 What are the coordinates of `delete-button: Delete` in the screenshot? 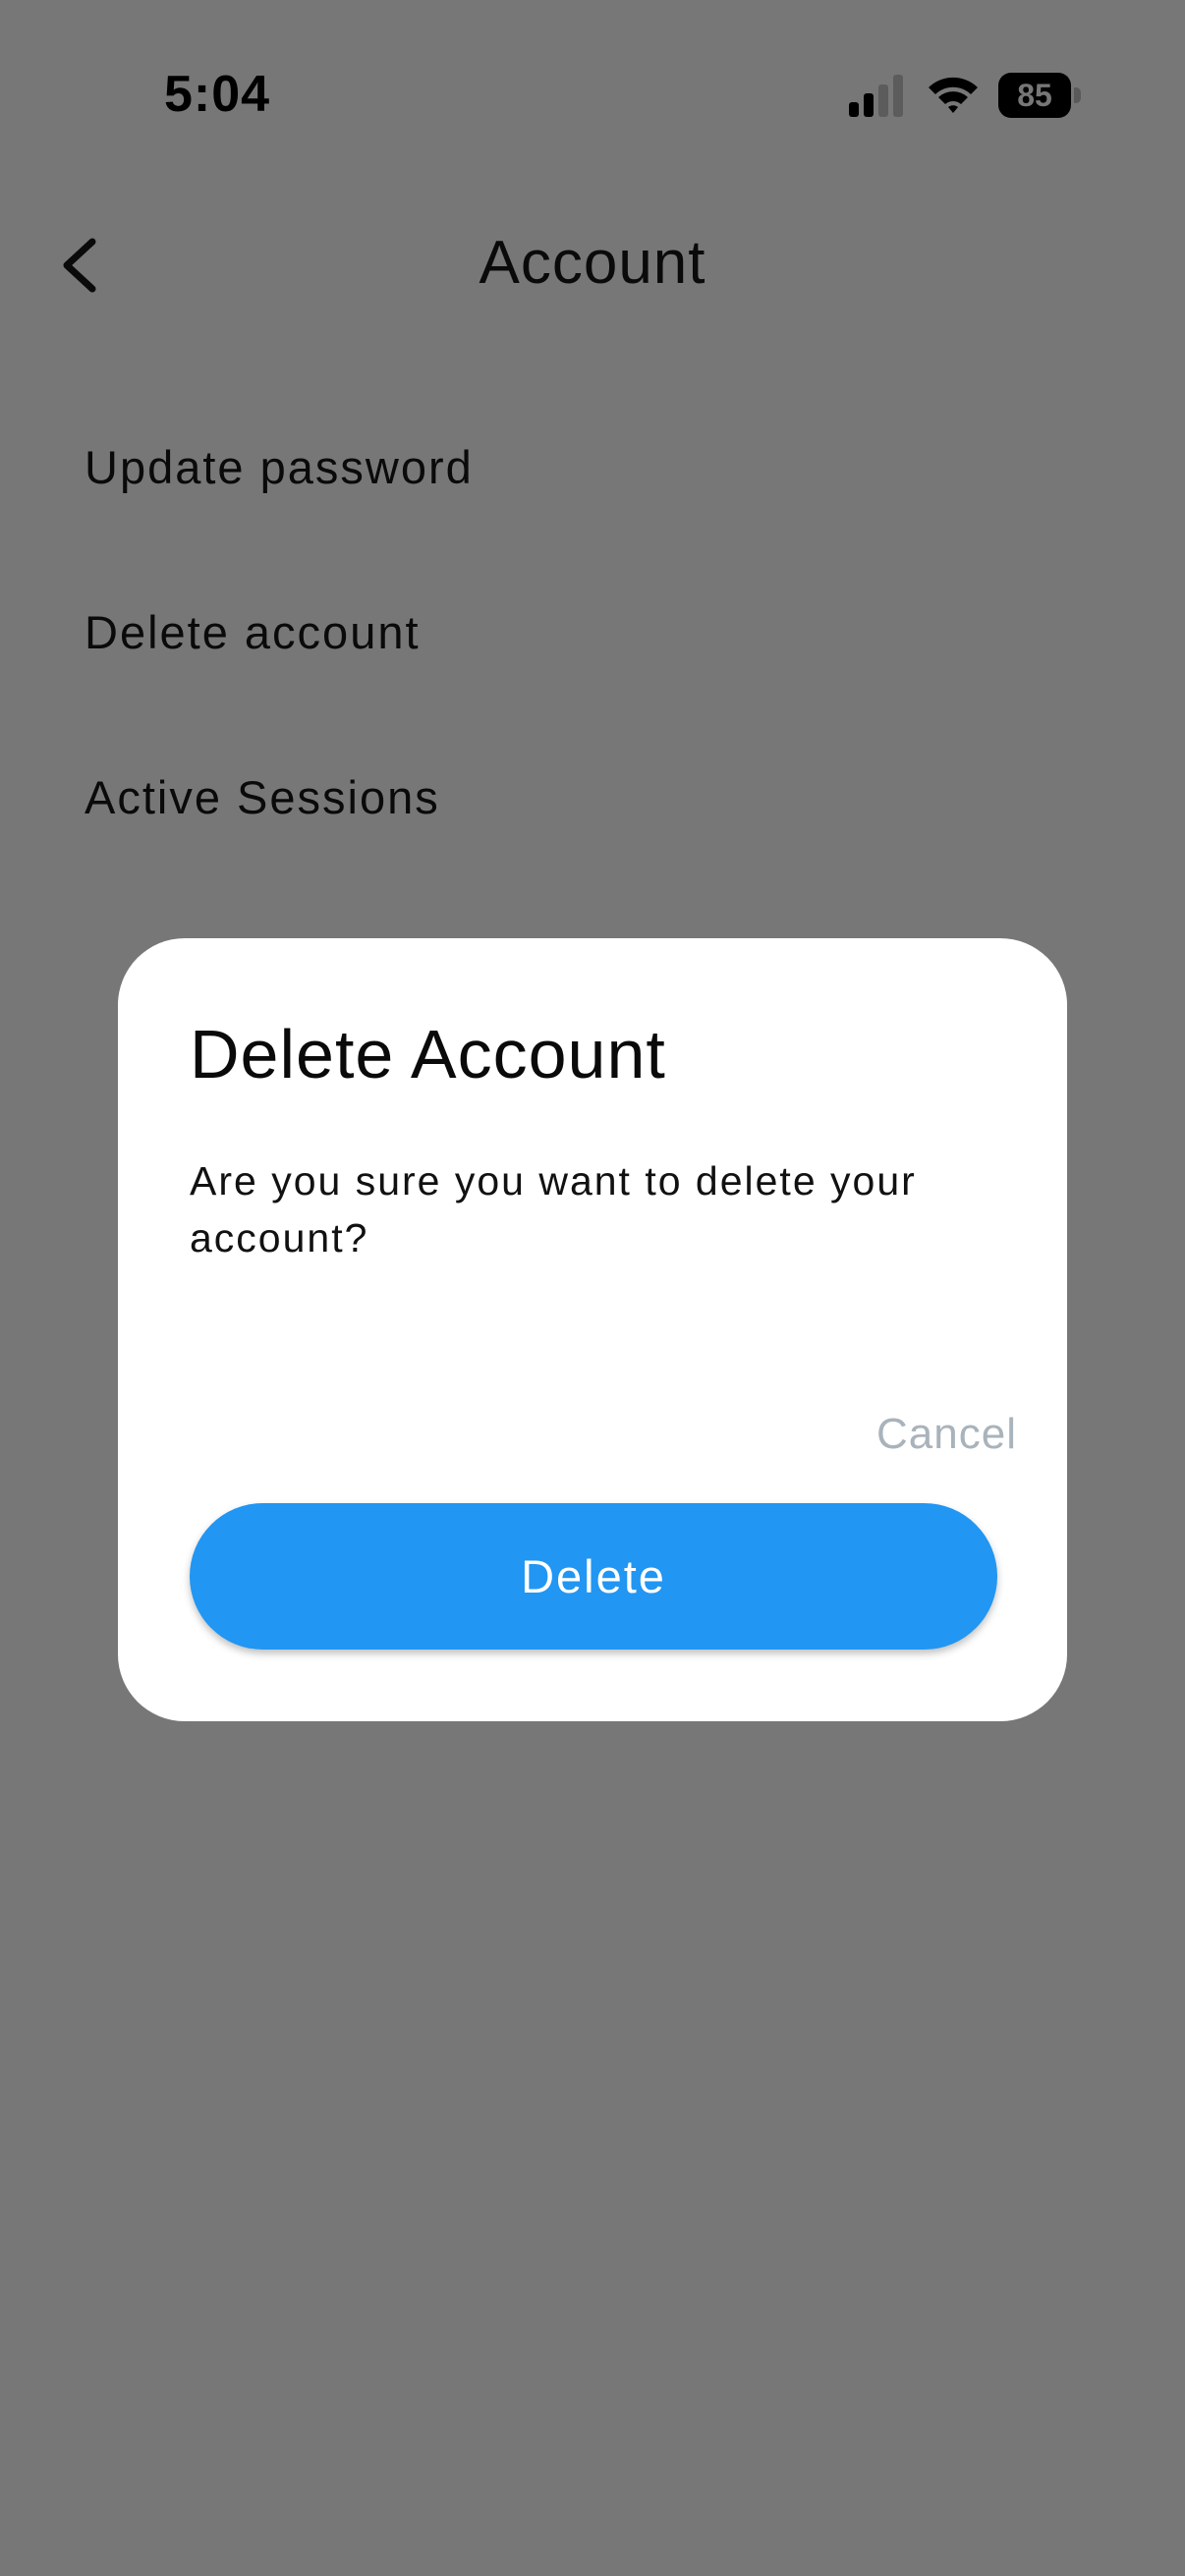 It's located at (594, 1576).